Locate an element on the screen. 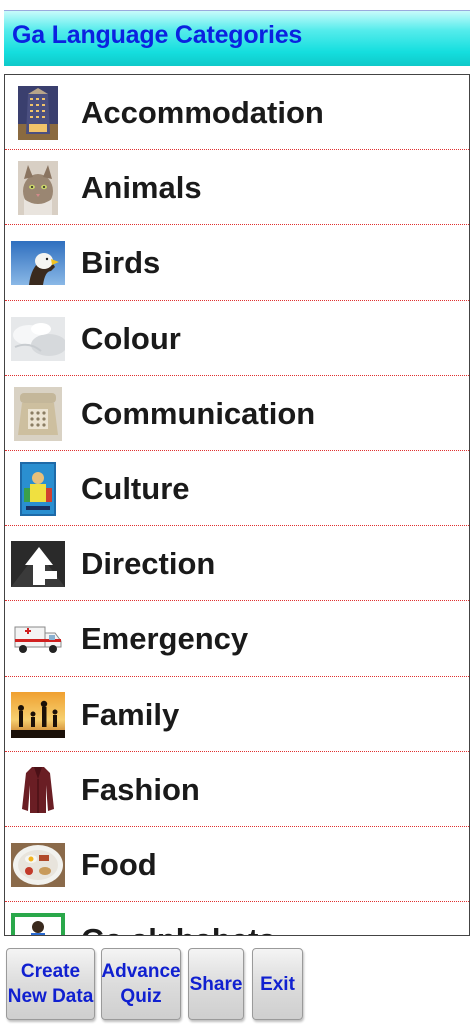 Image resolution: width=473 pixels, height=1024 pixels. list-item: Food is located at coordinates (237, 865).